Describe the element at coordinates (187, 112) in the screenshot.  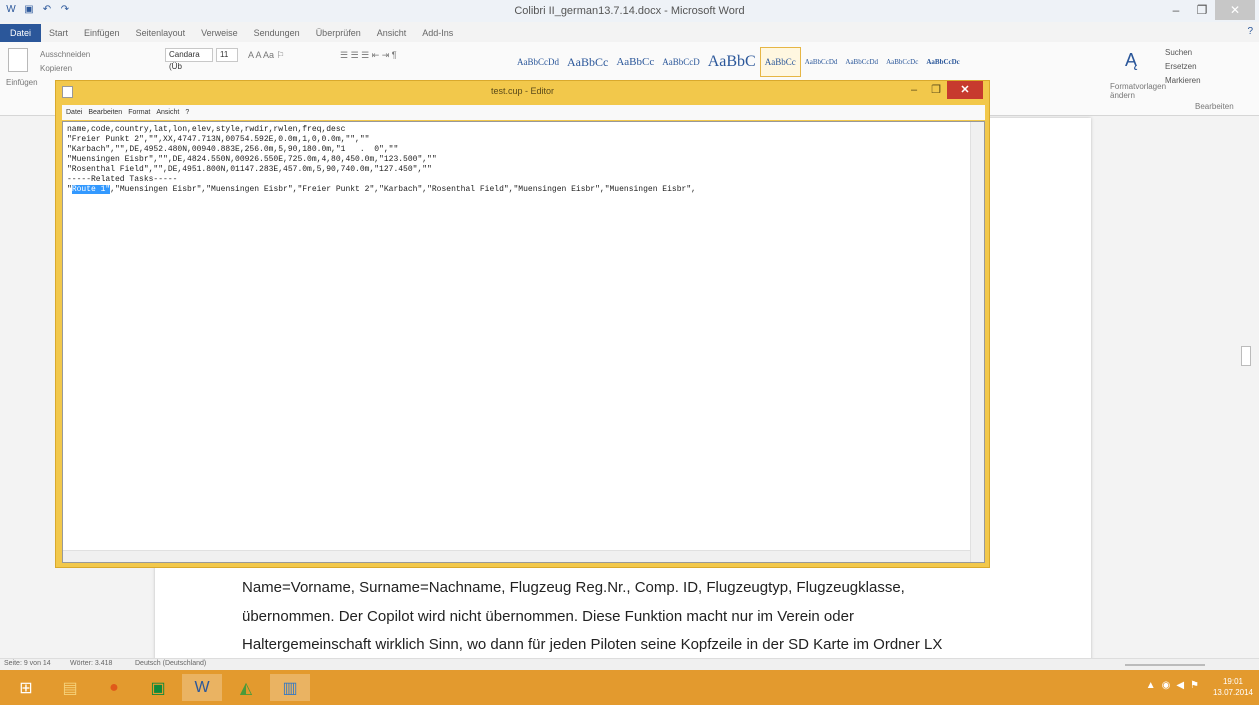
I see `menu-help: ?` at that location.